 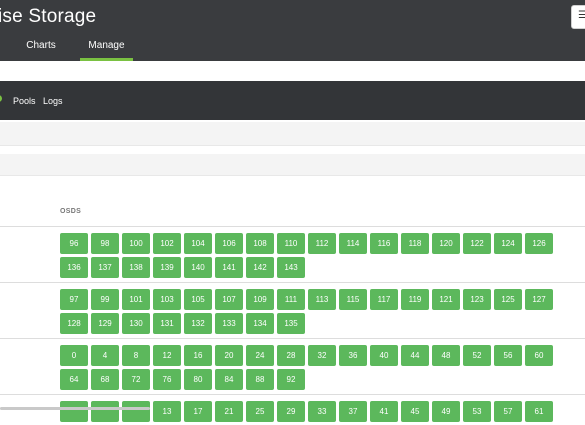 What do you see at coordinates (292, 100) in the screenshot?
I see `sub-navbar` at bounding box center [292, 100].